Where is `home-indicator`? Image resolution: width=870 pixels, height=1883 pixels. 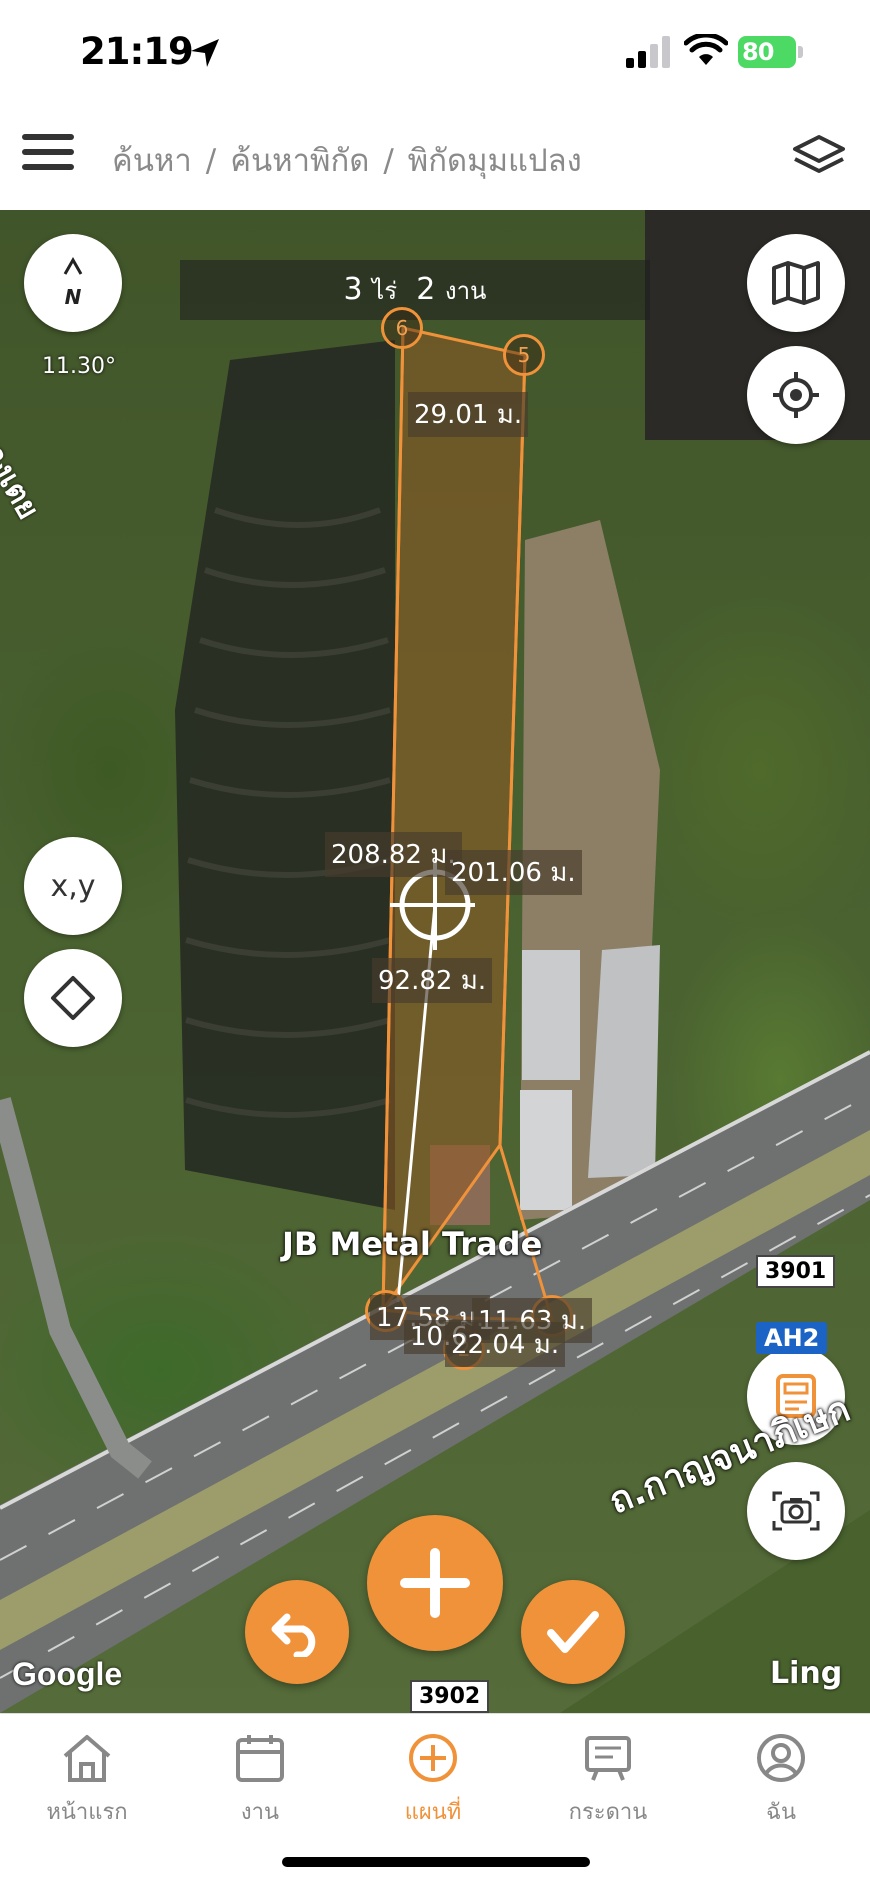
home-indicator is located at coordinates (436, 1862).